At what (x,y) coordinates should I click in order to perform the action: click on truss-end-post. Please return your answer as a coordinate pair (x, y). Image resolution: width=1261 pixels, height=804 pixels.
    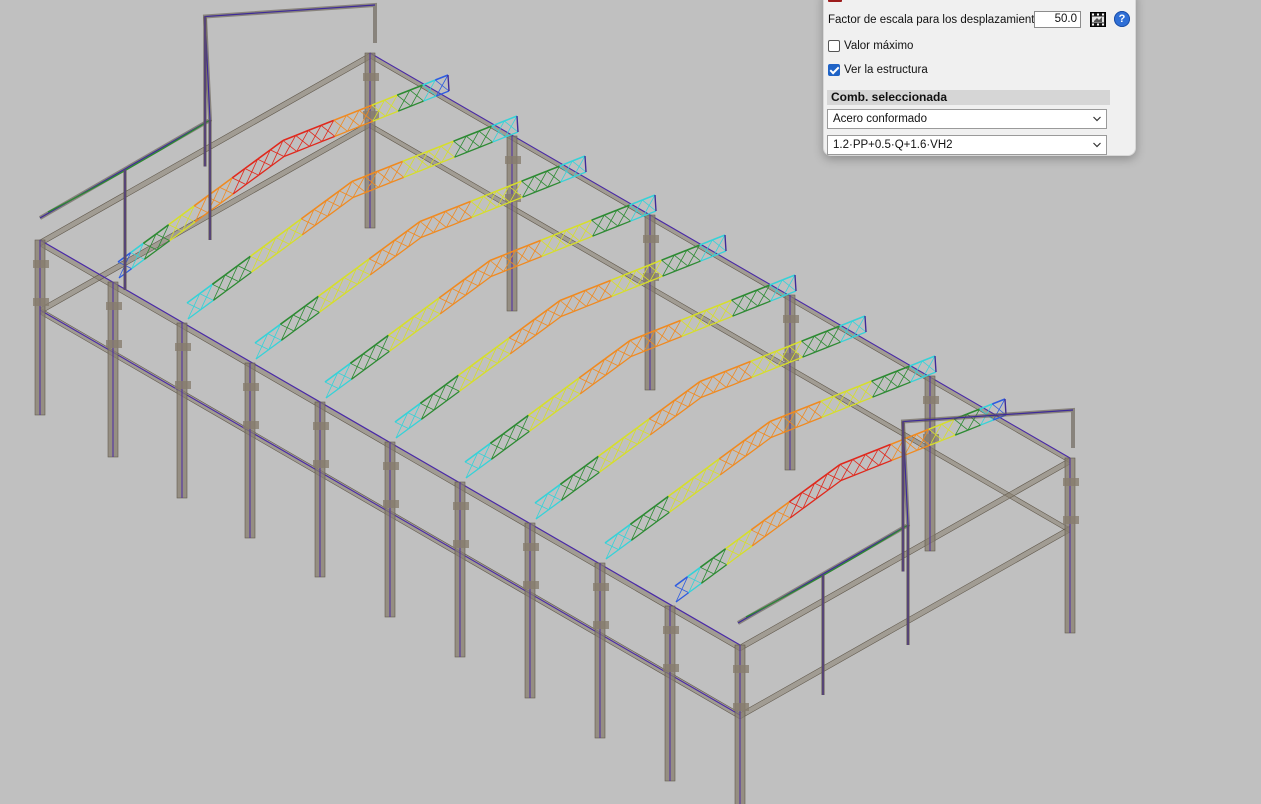
    Looking at the image, I should click on (795, 283).